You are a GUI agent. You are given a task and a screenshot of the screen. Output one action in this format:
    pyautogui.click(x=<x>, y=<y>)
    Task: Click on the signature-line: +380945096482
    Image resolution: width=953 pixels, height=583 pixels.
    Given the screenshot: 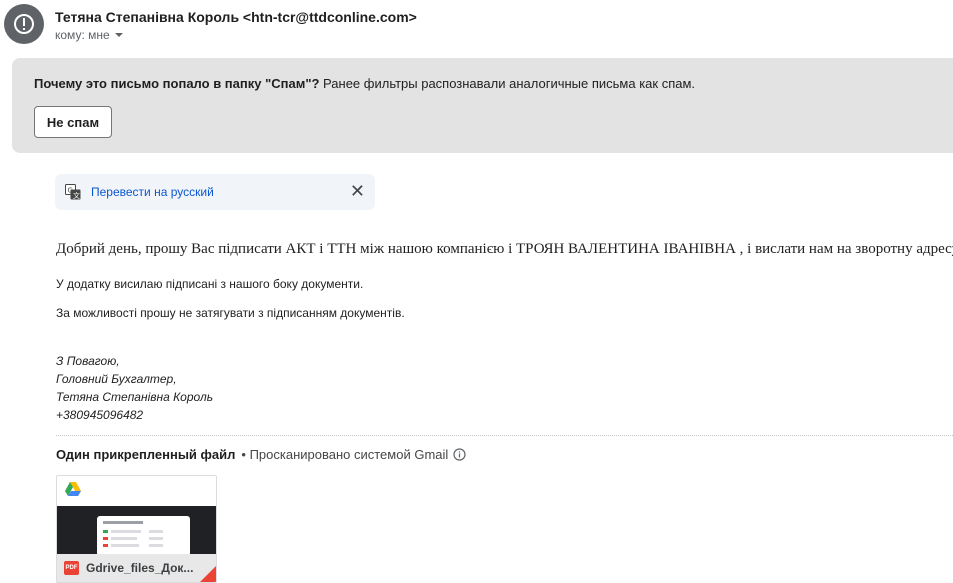 What is the action you would take?
    pyautogui.click(x=100, y=415)
    